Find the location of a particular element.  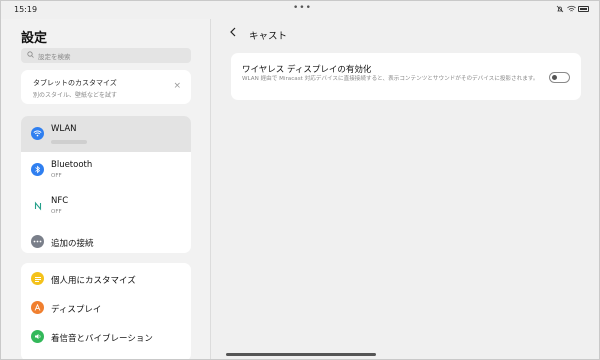

status-bar: 15:19 ••• is located at coordinates (300, 10).